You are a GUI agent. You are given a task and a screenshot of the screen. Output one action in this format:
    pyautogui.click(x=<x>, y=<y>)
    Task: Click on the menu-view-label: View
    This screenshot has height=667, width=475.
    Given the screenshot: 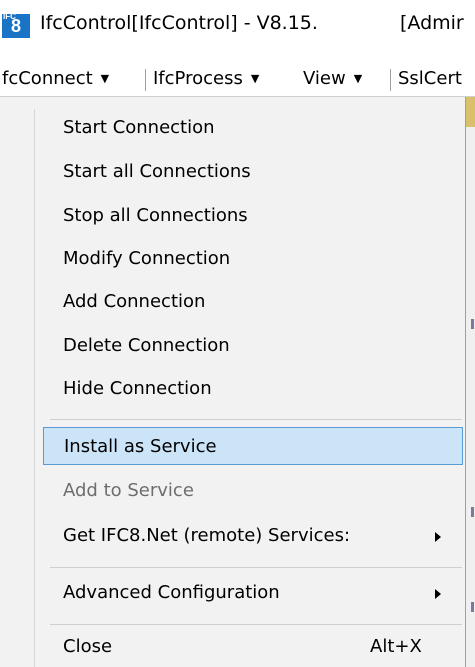 What is the action you would take?
    pyautogui.click(x=324, y=78)
    